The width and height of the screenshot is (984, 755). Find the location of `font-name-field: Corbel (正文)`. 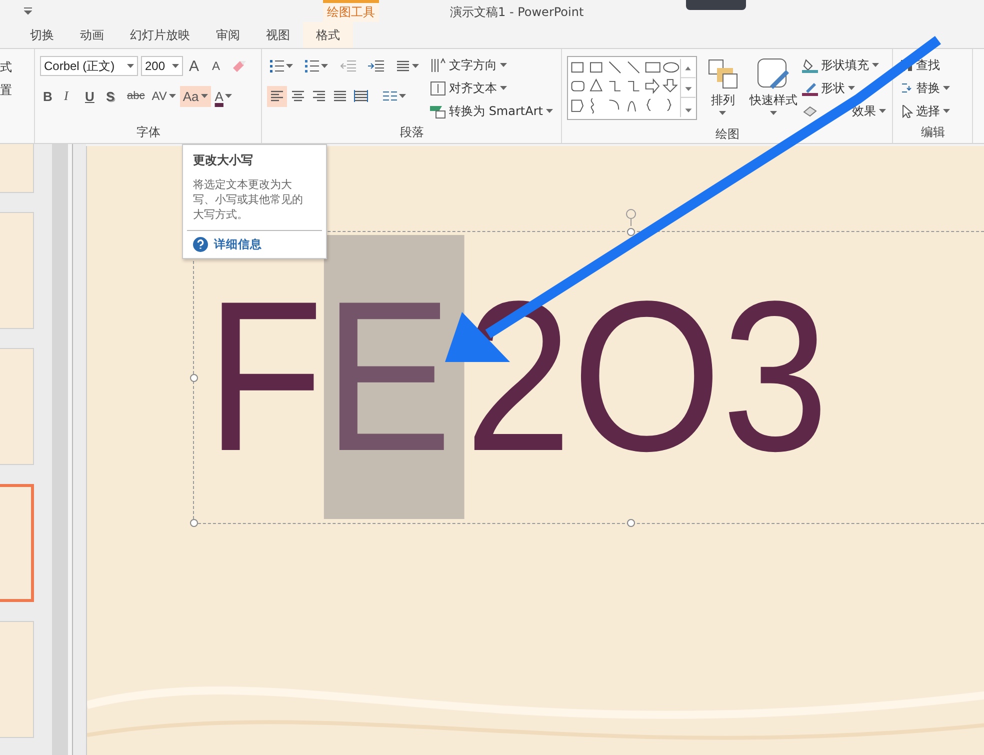

font-name-field: Corbel (正文) is located at coordinates (89, 66).